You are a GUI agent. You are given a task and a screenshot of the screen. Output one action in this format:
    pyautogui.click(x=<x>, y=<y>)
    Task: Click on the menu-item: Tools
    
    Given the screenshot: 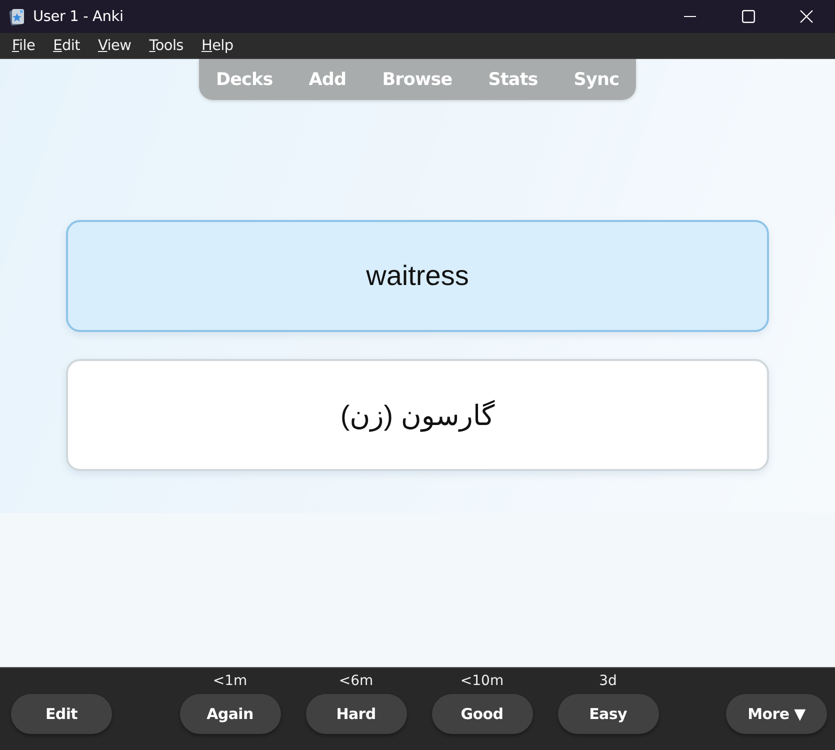 What is the action you would take?
    pyautogui.click(x=166, y=46)
    